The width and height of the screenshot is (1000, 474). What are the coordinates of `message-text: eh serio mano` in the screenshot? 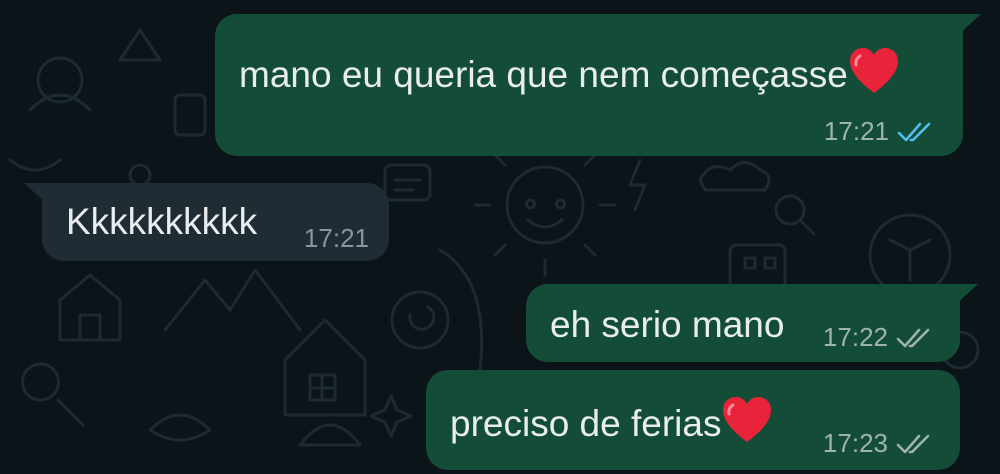 It's located at (667, 324).